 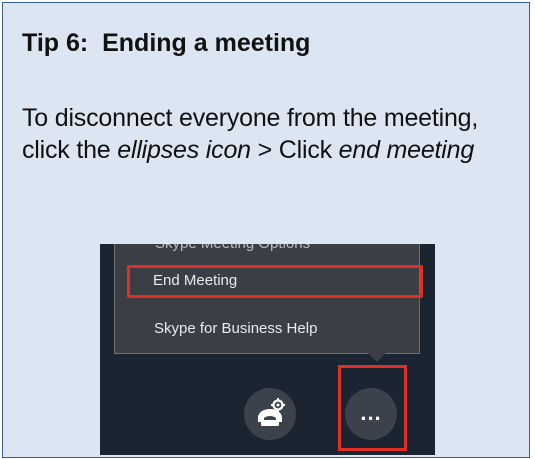 I want to click on call-controls-button, so click(x=270, y=414).